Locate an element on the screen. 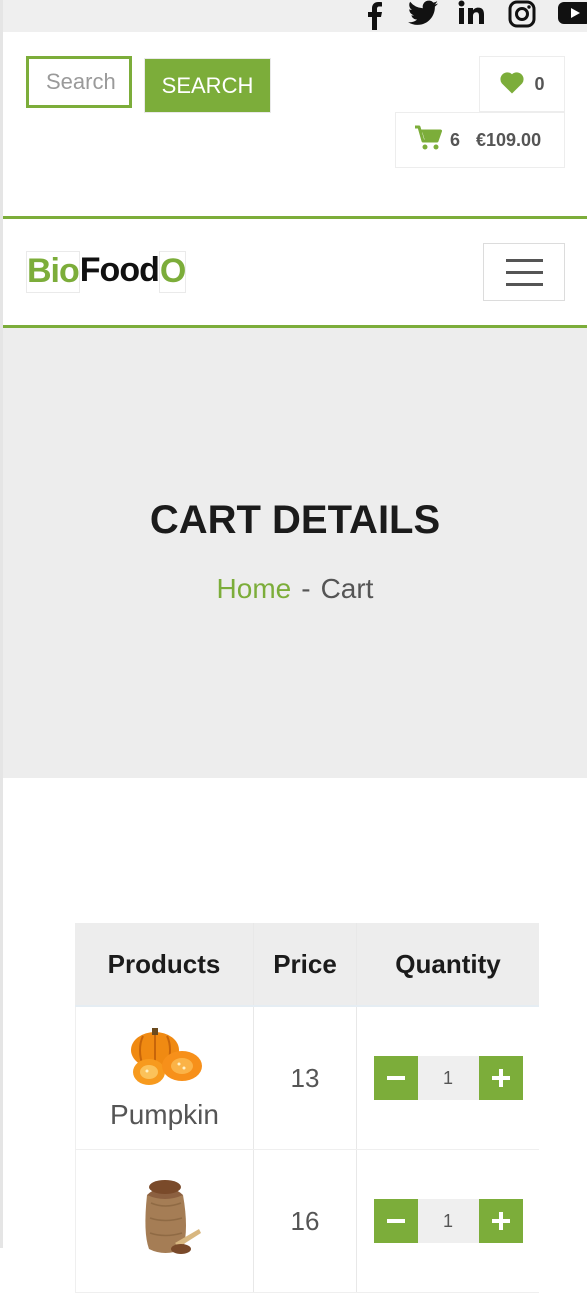  brand-logo: Bio Food O is located at coordinates (106, 272).